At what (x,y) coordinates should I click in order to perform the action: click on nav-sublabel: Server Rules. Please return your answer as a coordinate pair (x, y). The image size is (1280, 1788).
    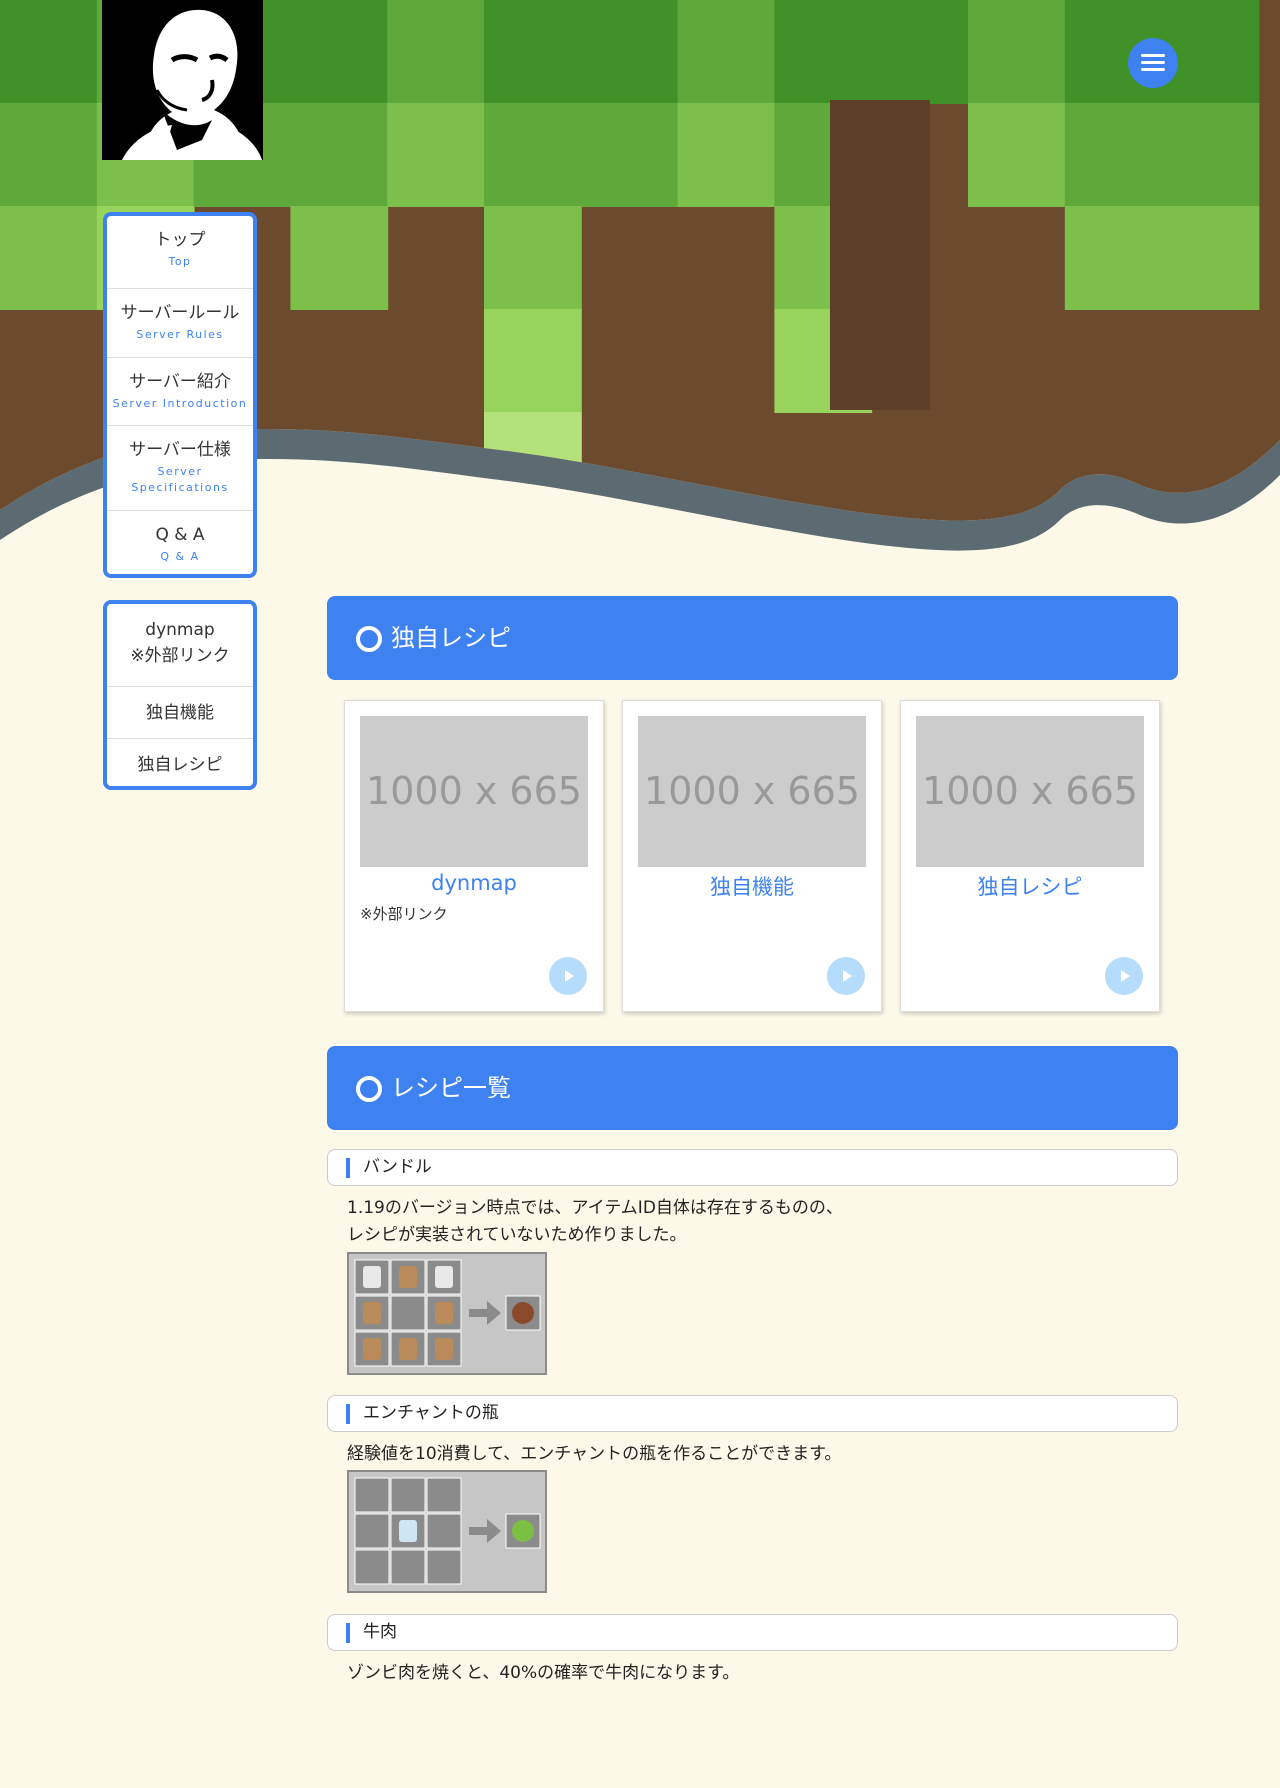
    Looking at the image, I should click on (180, 334).